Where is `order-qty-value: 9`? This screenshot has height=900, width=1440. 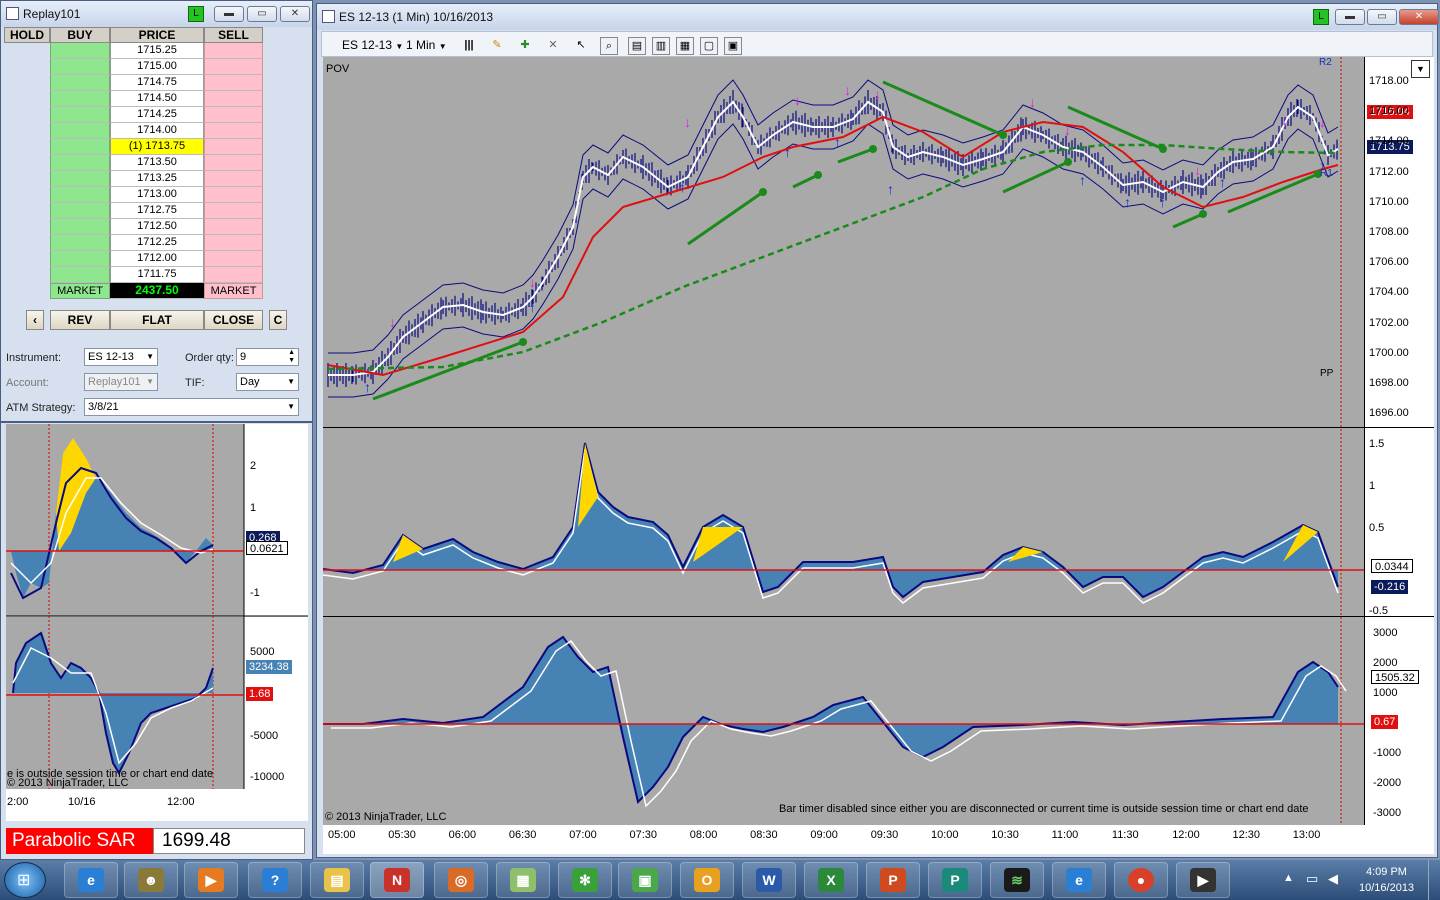 order-qty-value: 9 is located at coordinates (243, 357).